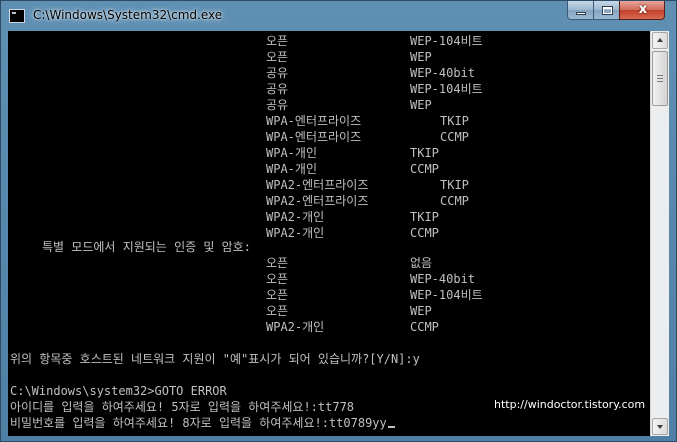 The height and width of the screenshot is (442, 677). I want to click on arrow-down-icon, so click(660, 427).